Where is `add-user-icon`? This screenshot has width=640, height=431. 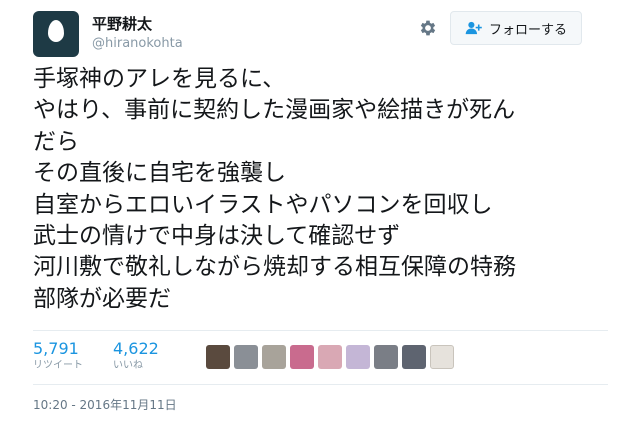
add-user-icon is located at coordinates (473, 28).